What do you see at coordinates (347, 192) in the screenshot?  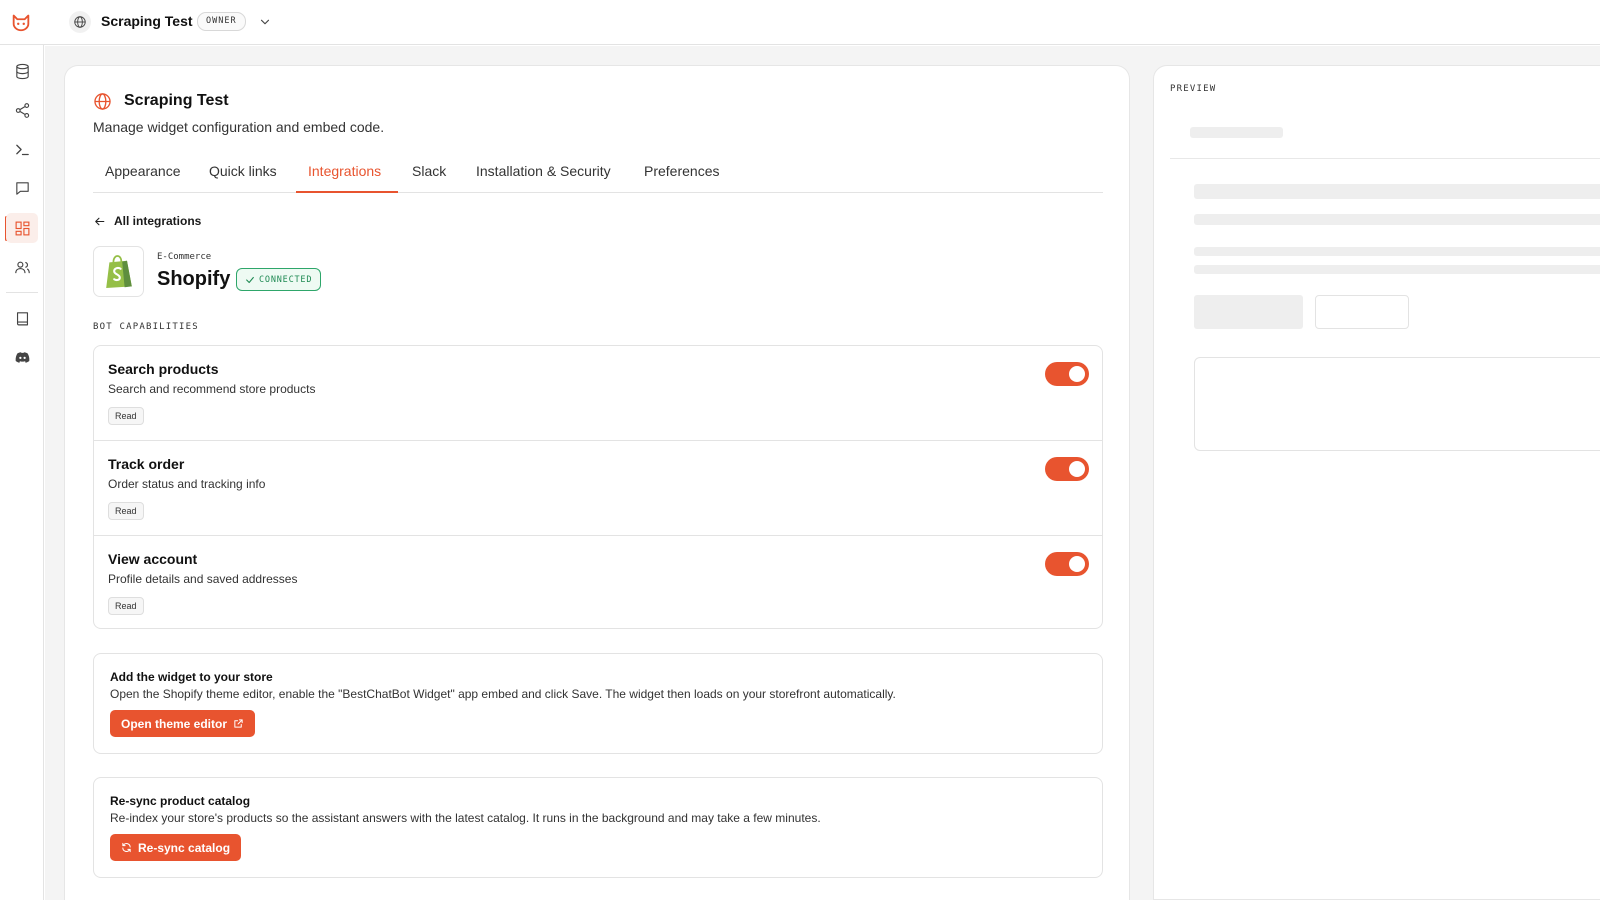 I see `active-tab-underline` at bounding box center [347, 192].